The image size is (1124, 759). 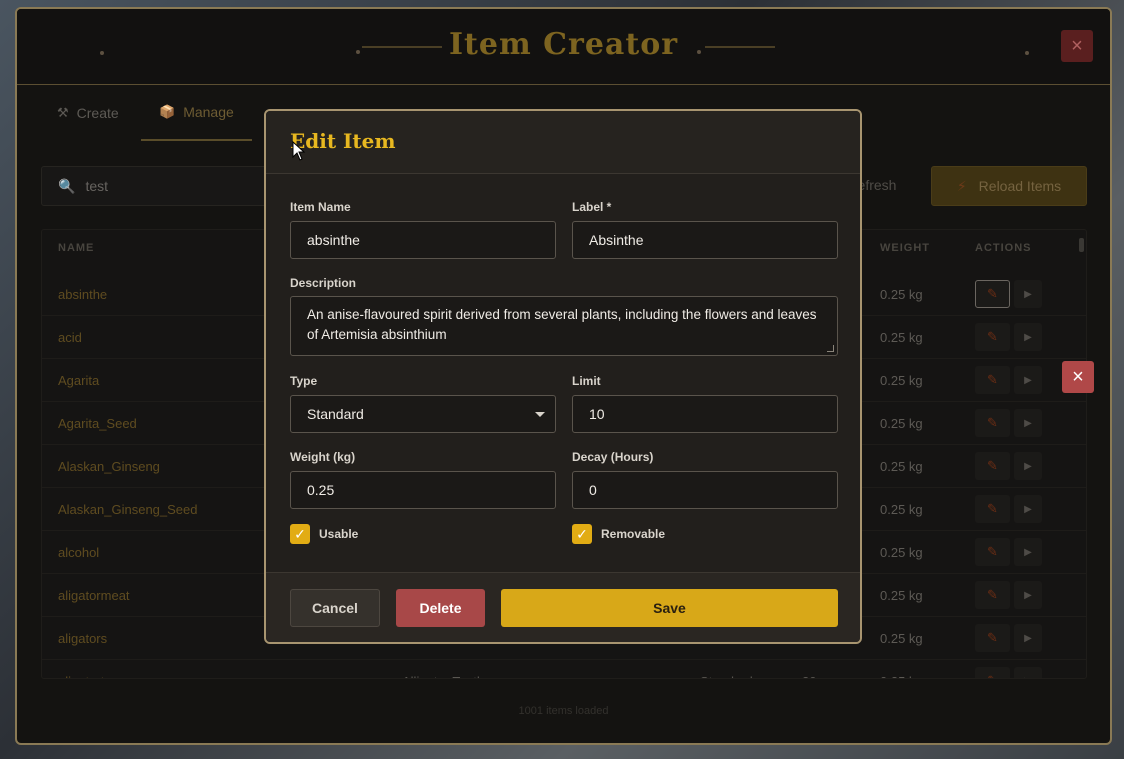 I want to click on delete-button: Delete, so click(x=440, y=608).